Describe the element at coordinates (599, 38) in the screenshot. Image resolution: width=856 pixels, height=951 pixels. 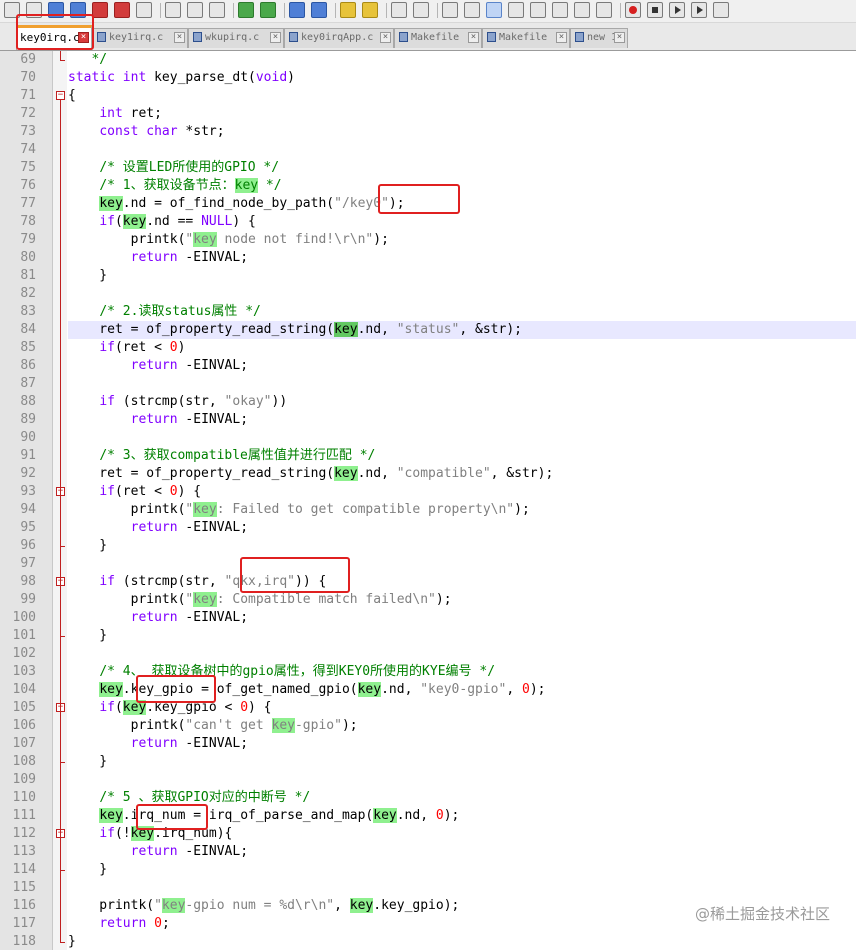
I see `tab-new-1: new 1 ×` at that location.